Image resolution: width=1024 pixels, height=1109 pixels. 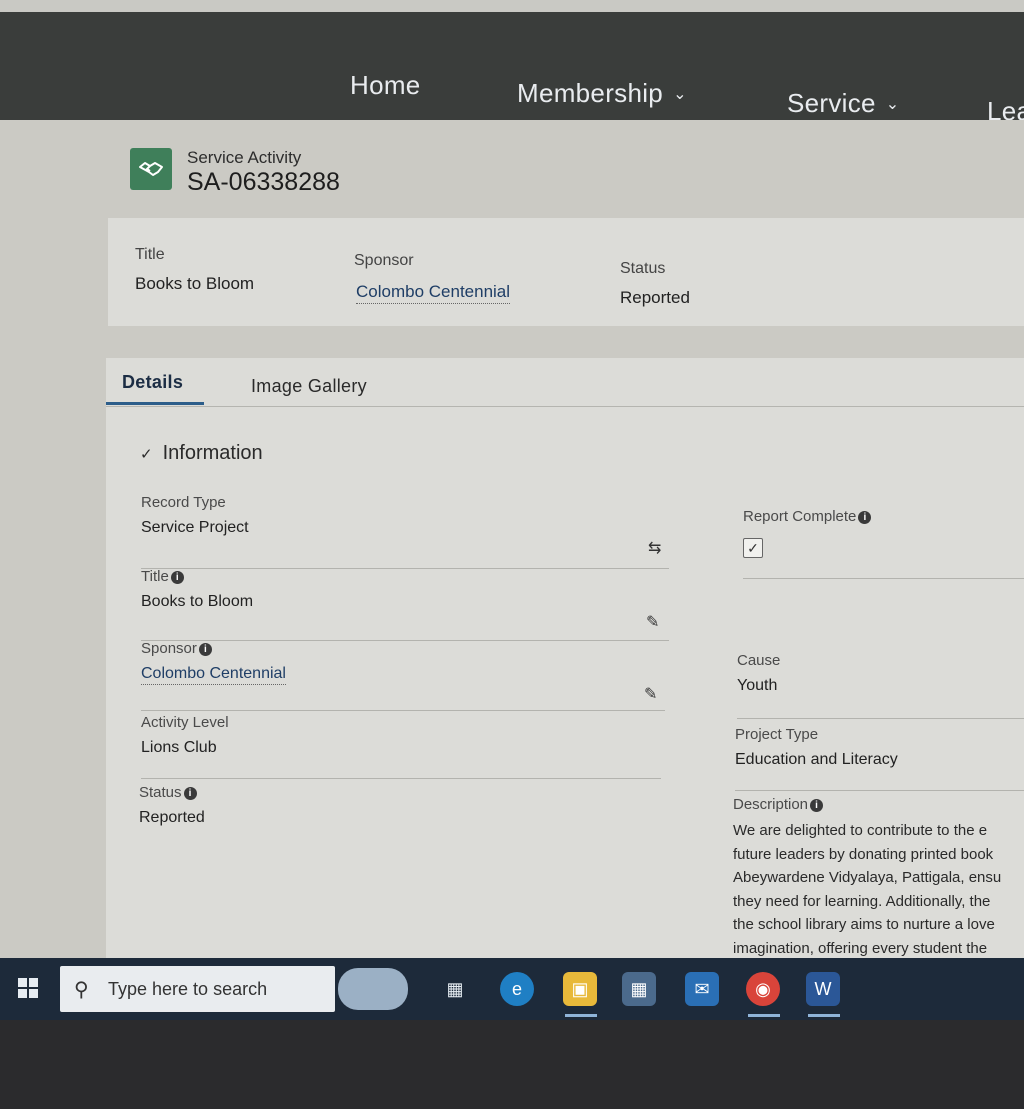 I want to click on tab-image-gallery-label: Image Gallery, so click(x=309, y=386).